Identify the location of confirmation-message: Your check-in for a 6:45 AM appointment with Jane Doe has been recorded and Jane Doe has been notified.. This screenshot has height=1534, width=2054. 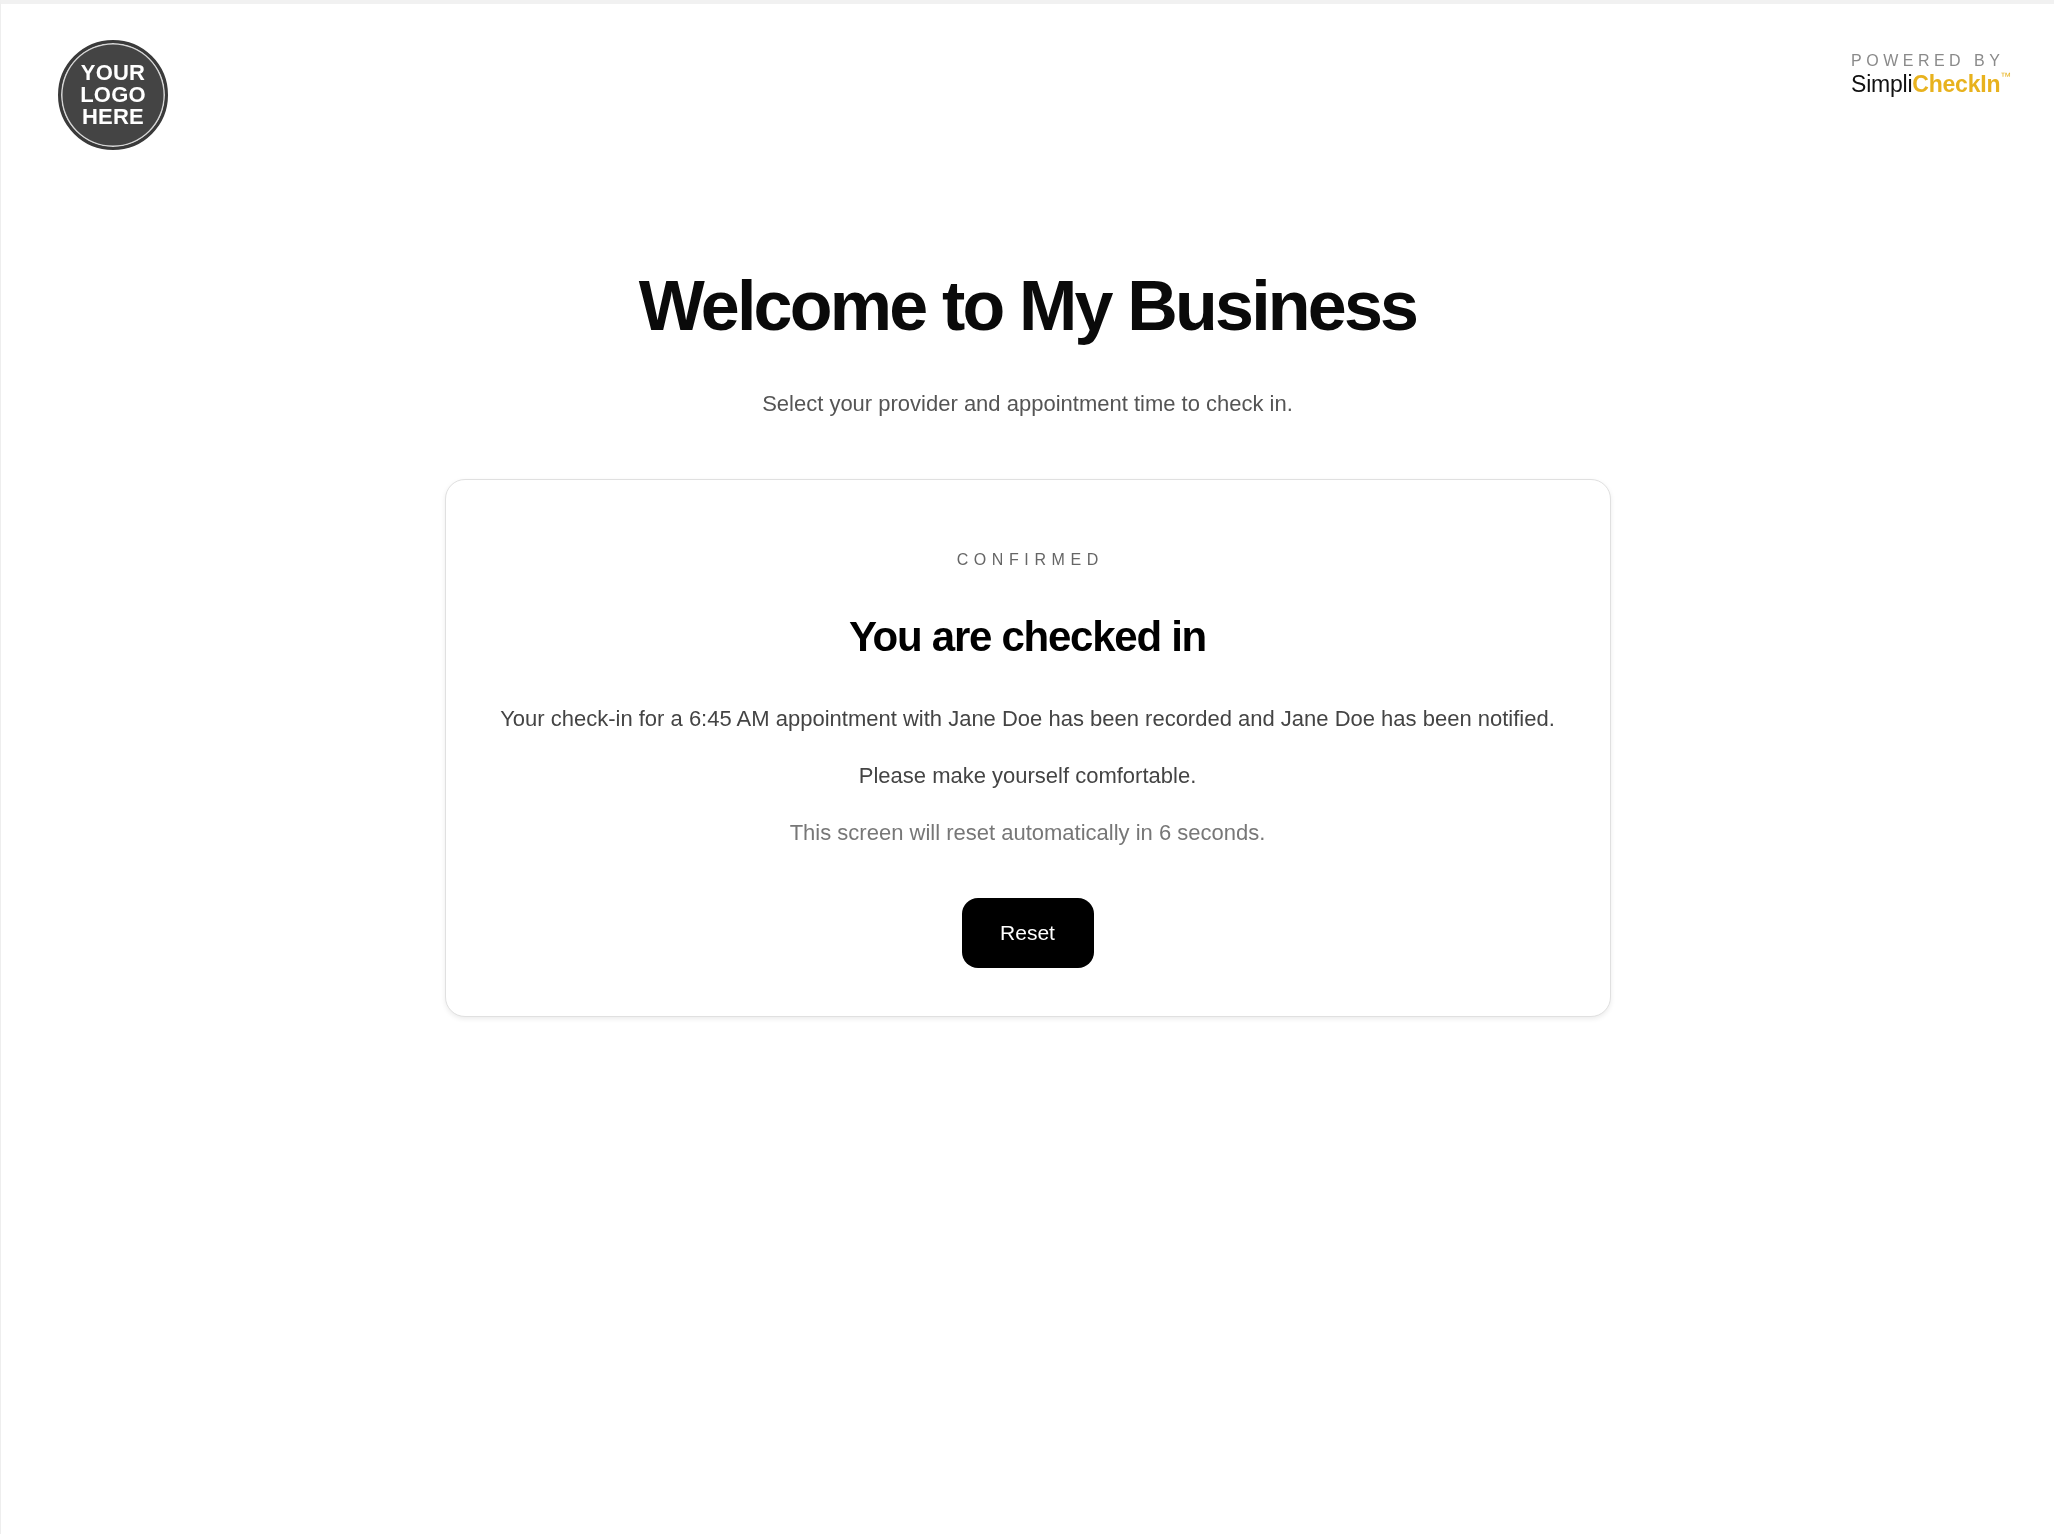
(1027, 719).